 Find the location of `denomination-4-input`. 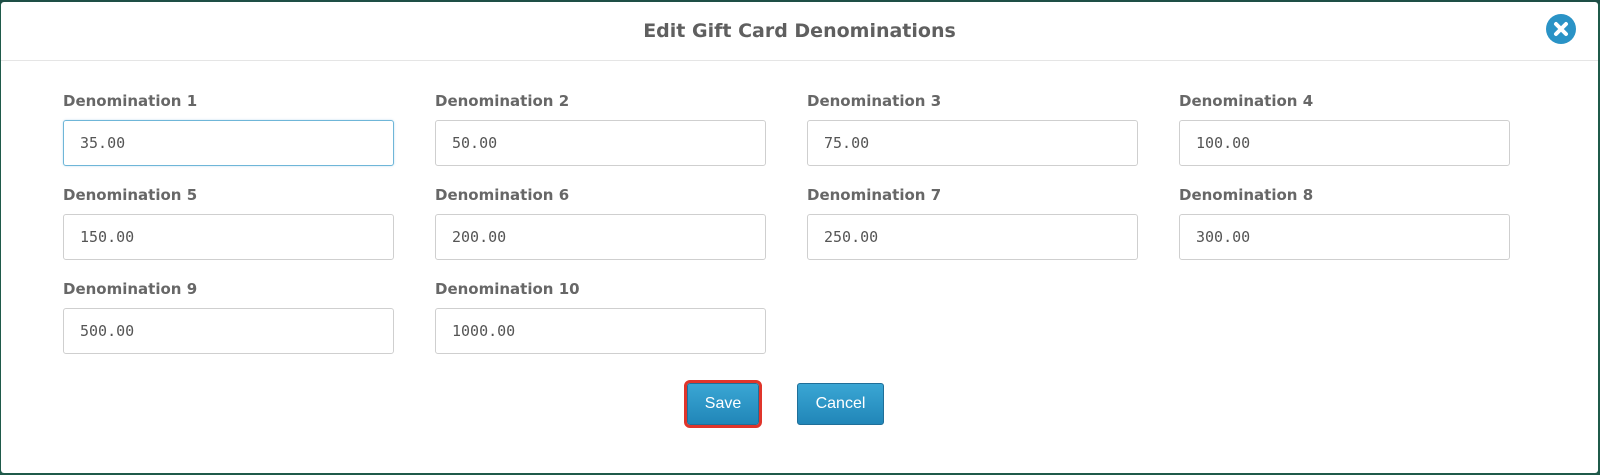

denomination-4-input is located at coordinates (1344, 143).